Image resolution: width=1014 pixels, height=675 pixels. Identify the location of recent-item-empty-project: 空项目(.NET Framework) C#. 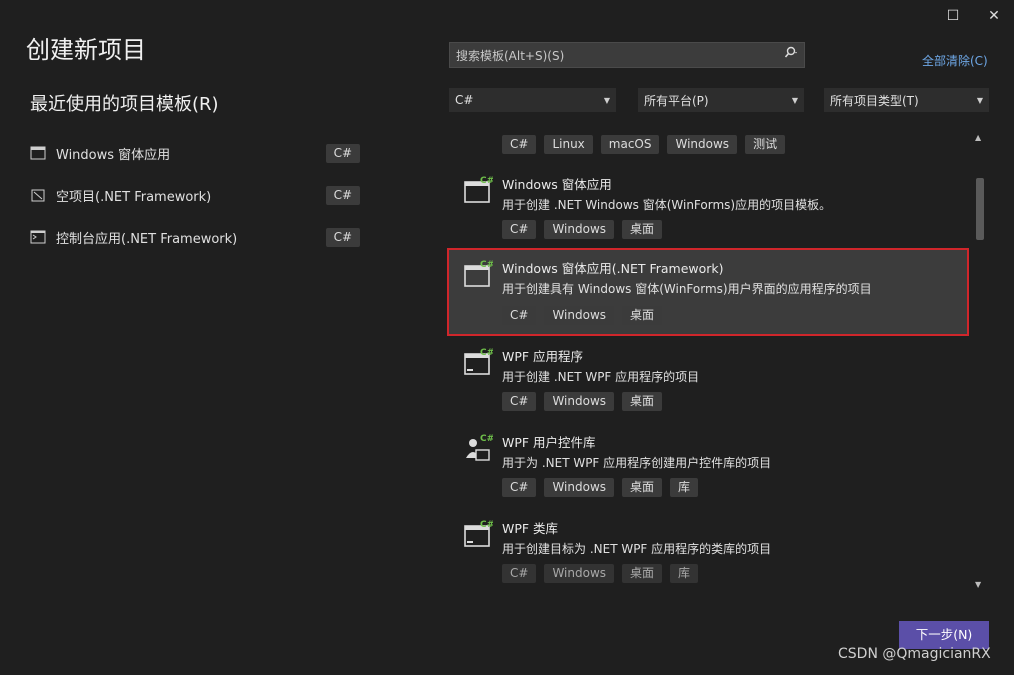
(195, 195).